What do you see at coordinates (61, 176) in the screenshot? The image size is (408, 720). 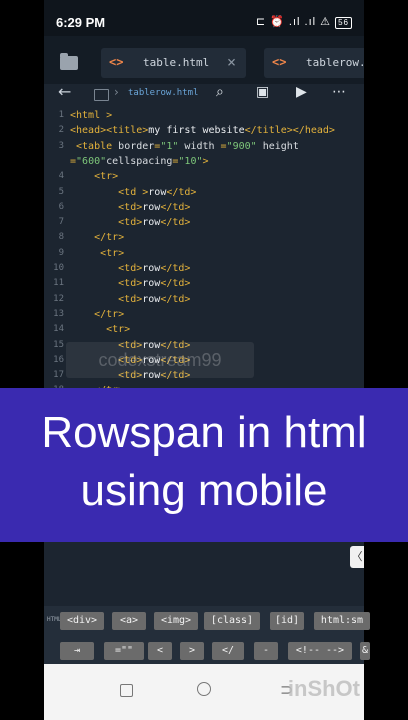 I see `line-number: 4` at bounding box center [61, 176].